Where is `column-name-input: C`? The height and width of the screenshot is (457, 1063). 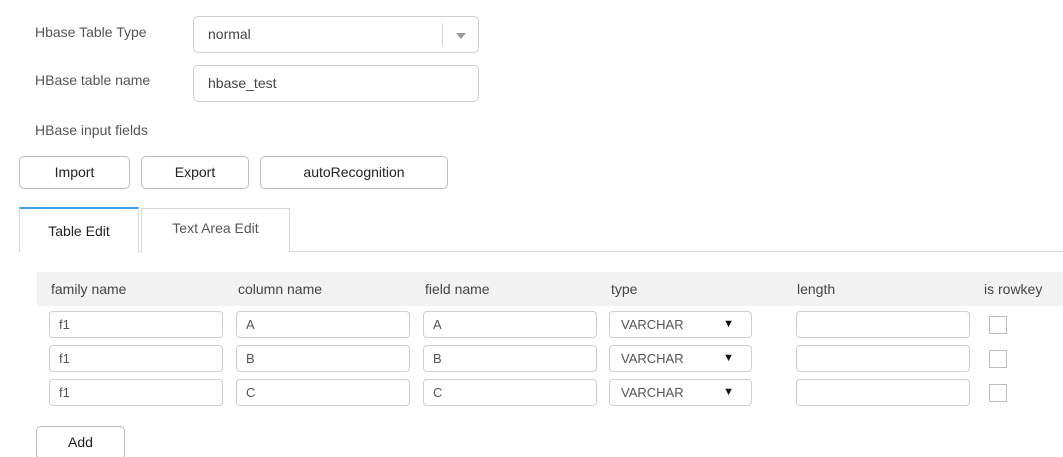
column-name-input: C is located at coordinates (323, 392).